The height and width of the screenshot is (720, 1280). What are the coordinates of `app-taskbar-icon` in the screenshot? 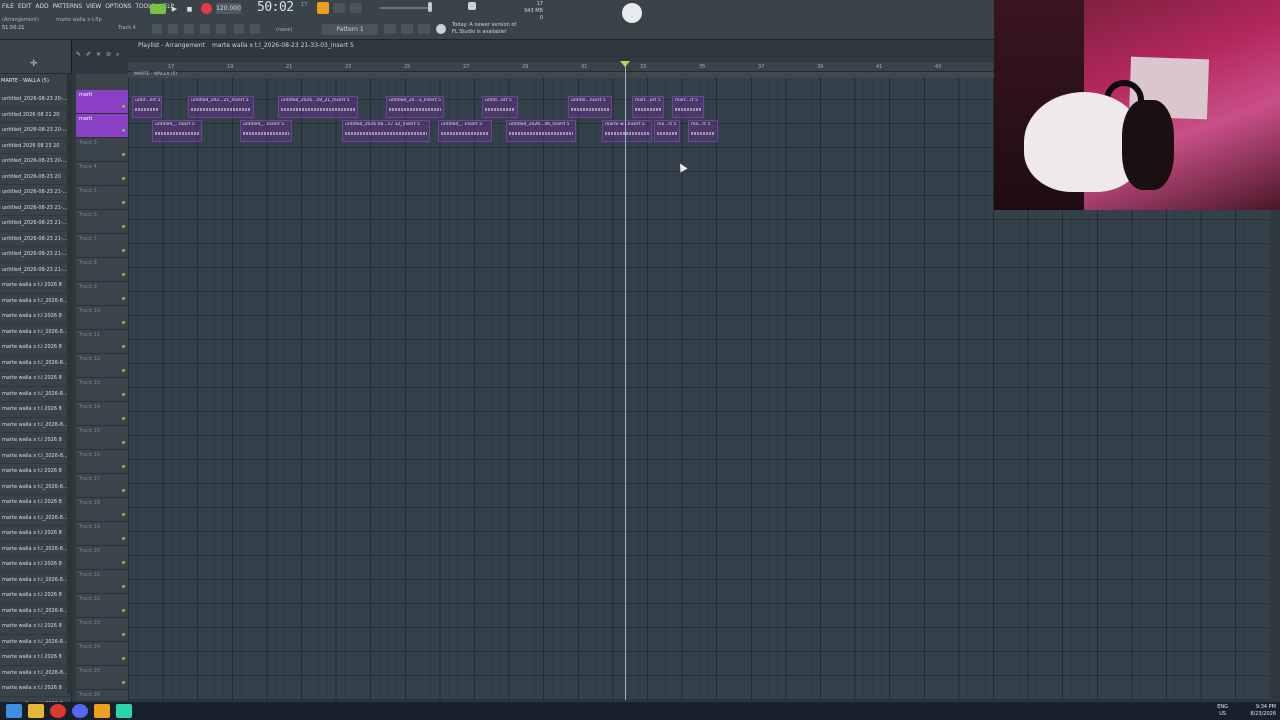 It's located at (124, 711).